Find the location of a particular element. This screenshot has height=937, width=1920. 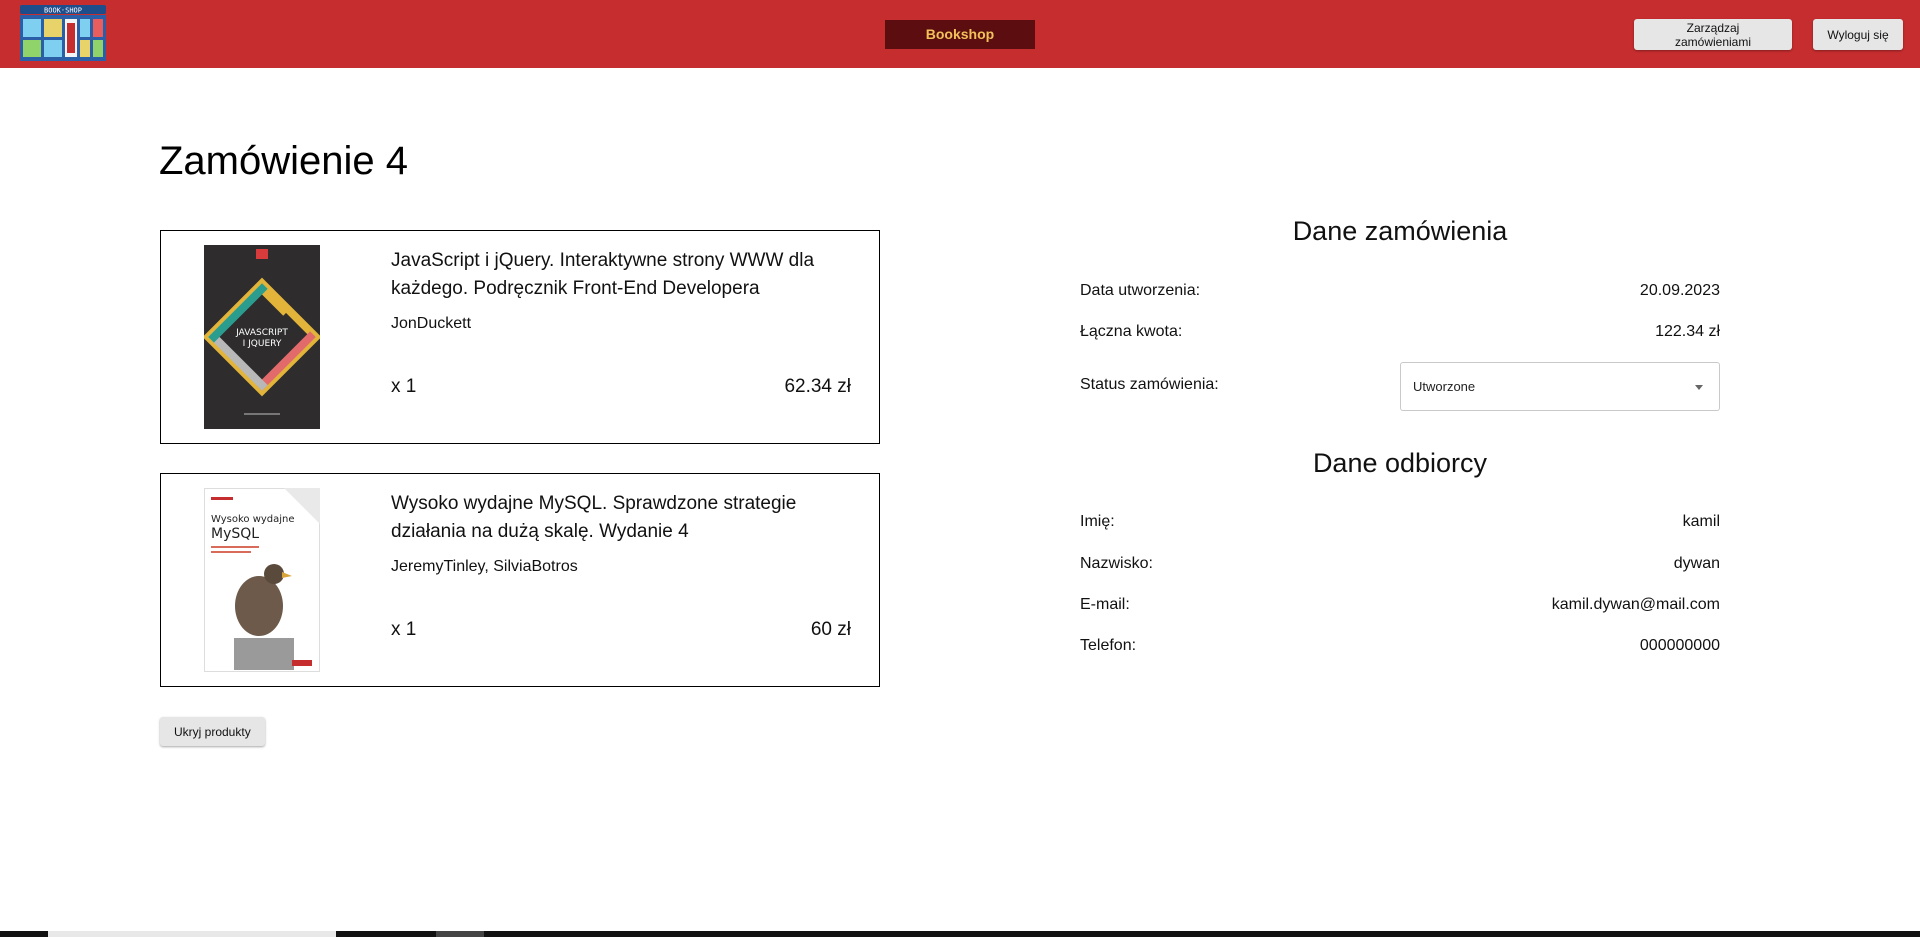

brand-title: Bookshop is located at coordinates (960, 34).